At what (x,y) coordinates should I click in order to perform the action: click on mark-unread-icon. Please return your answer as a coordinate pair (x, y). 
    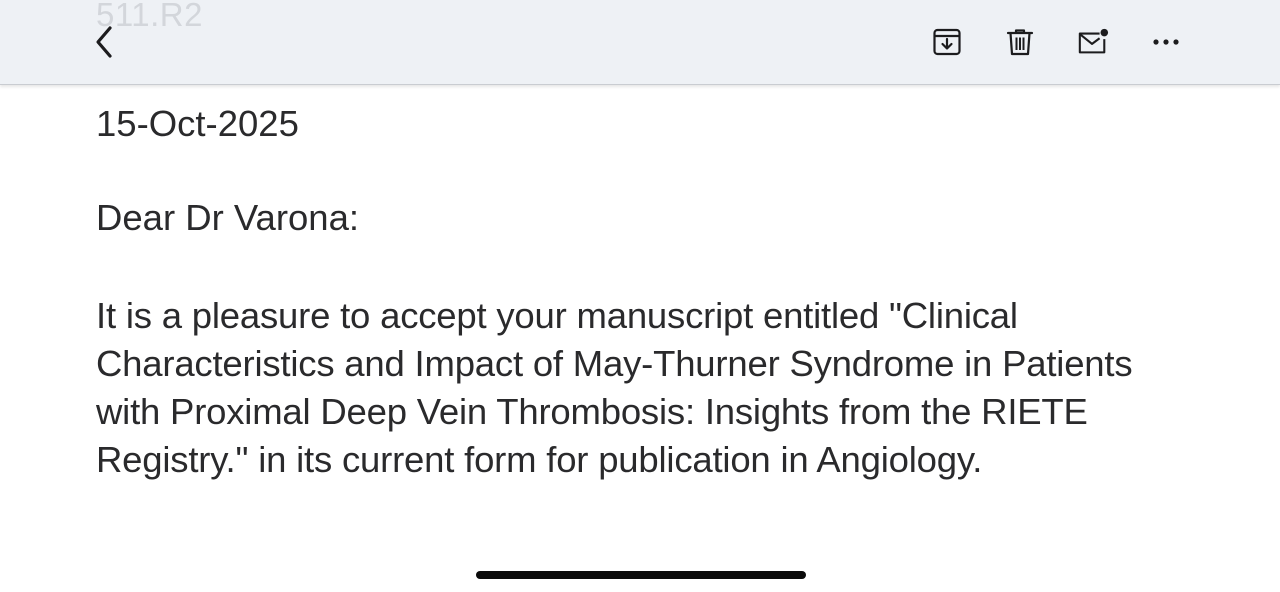
    Looking at the image, I should click on (1093, 41).